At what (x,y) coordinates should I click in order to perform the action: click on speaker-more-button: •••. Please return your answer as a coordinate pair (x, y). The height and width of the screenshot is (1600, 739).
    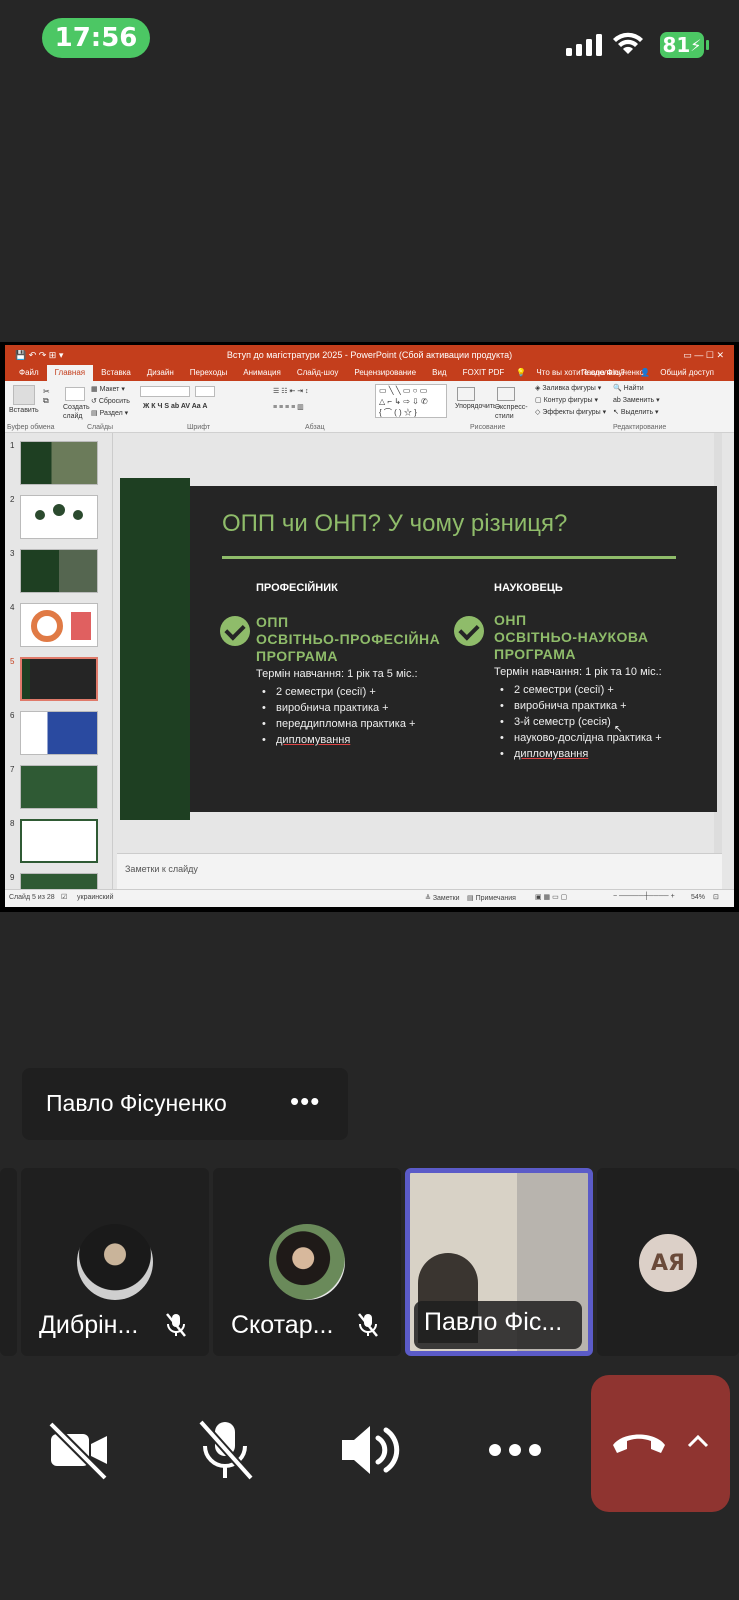
    Looking at the image, I should click on (305, 1101).